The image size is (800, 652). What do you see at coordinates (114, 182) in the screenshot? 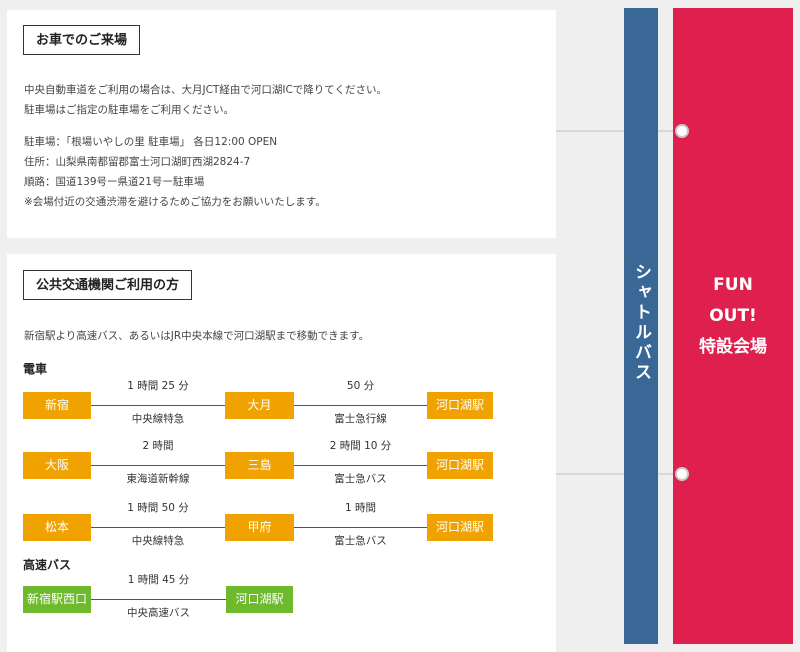
I see `parking-route: 順路：国道139号ー県道21号ー駐車場` at bounding box center [114, 182].